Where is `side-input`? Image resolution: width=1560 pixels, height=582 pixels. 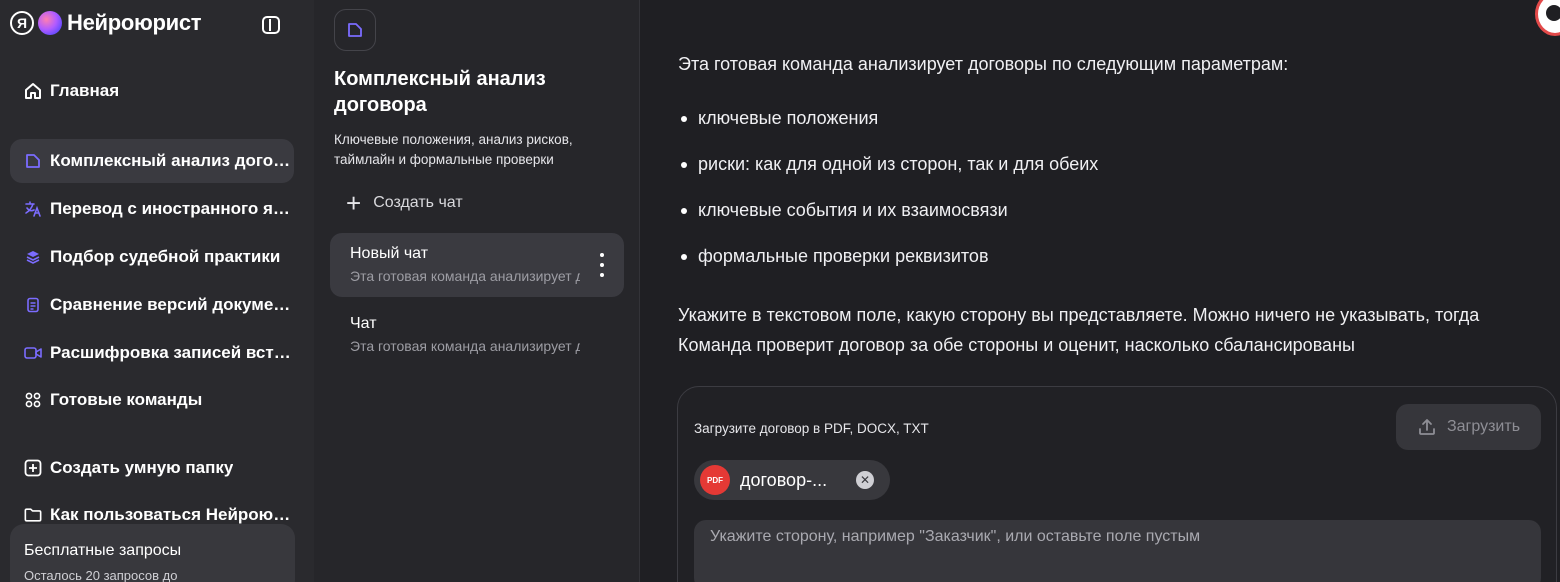
side-input is located at coordinates (1117, 551).